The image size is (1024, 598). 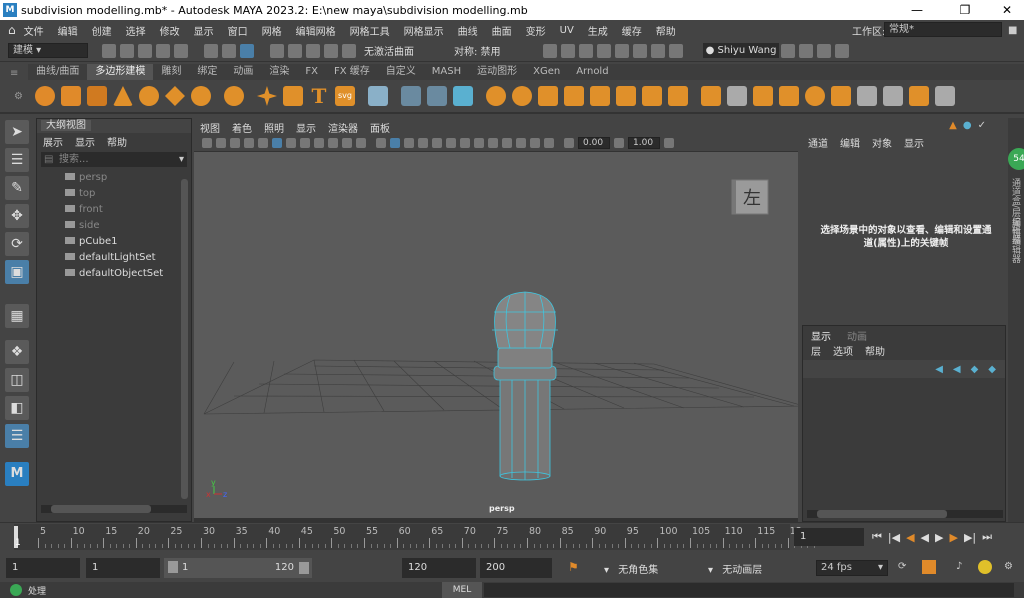 I want to click on wireframe-on-shaded-icon, so click(x=409, y=142).